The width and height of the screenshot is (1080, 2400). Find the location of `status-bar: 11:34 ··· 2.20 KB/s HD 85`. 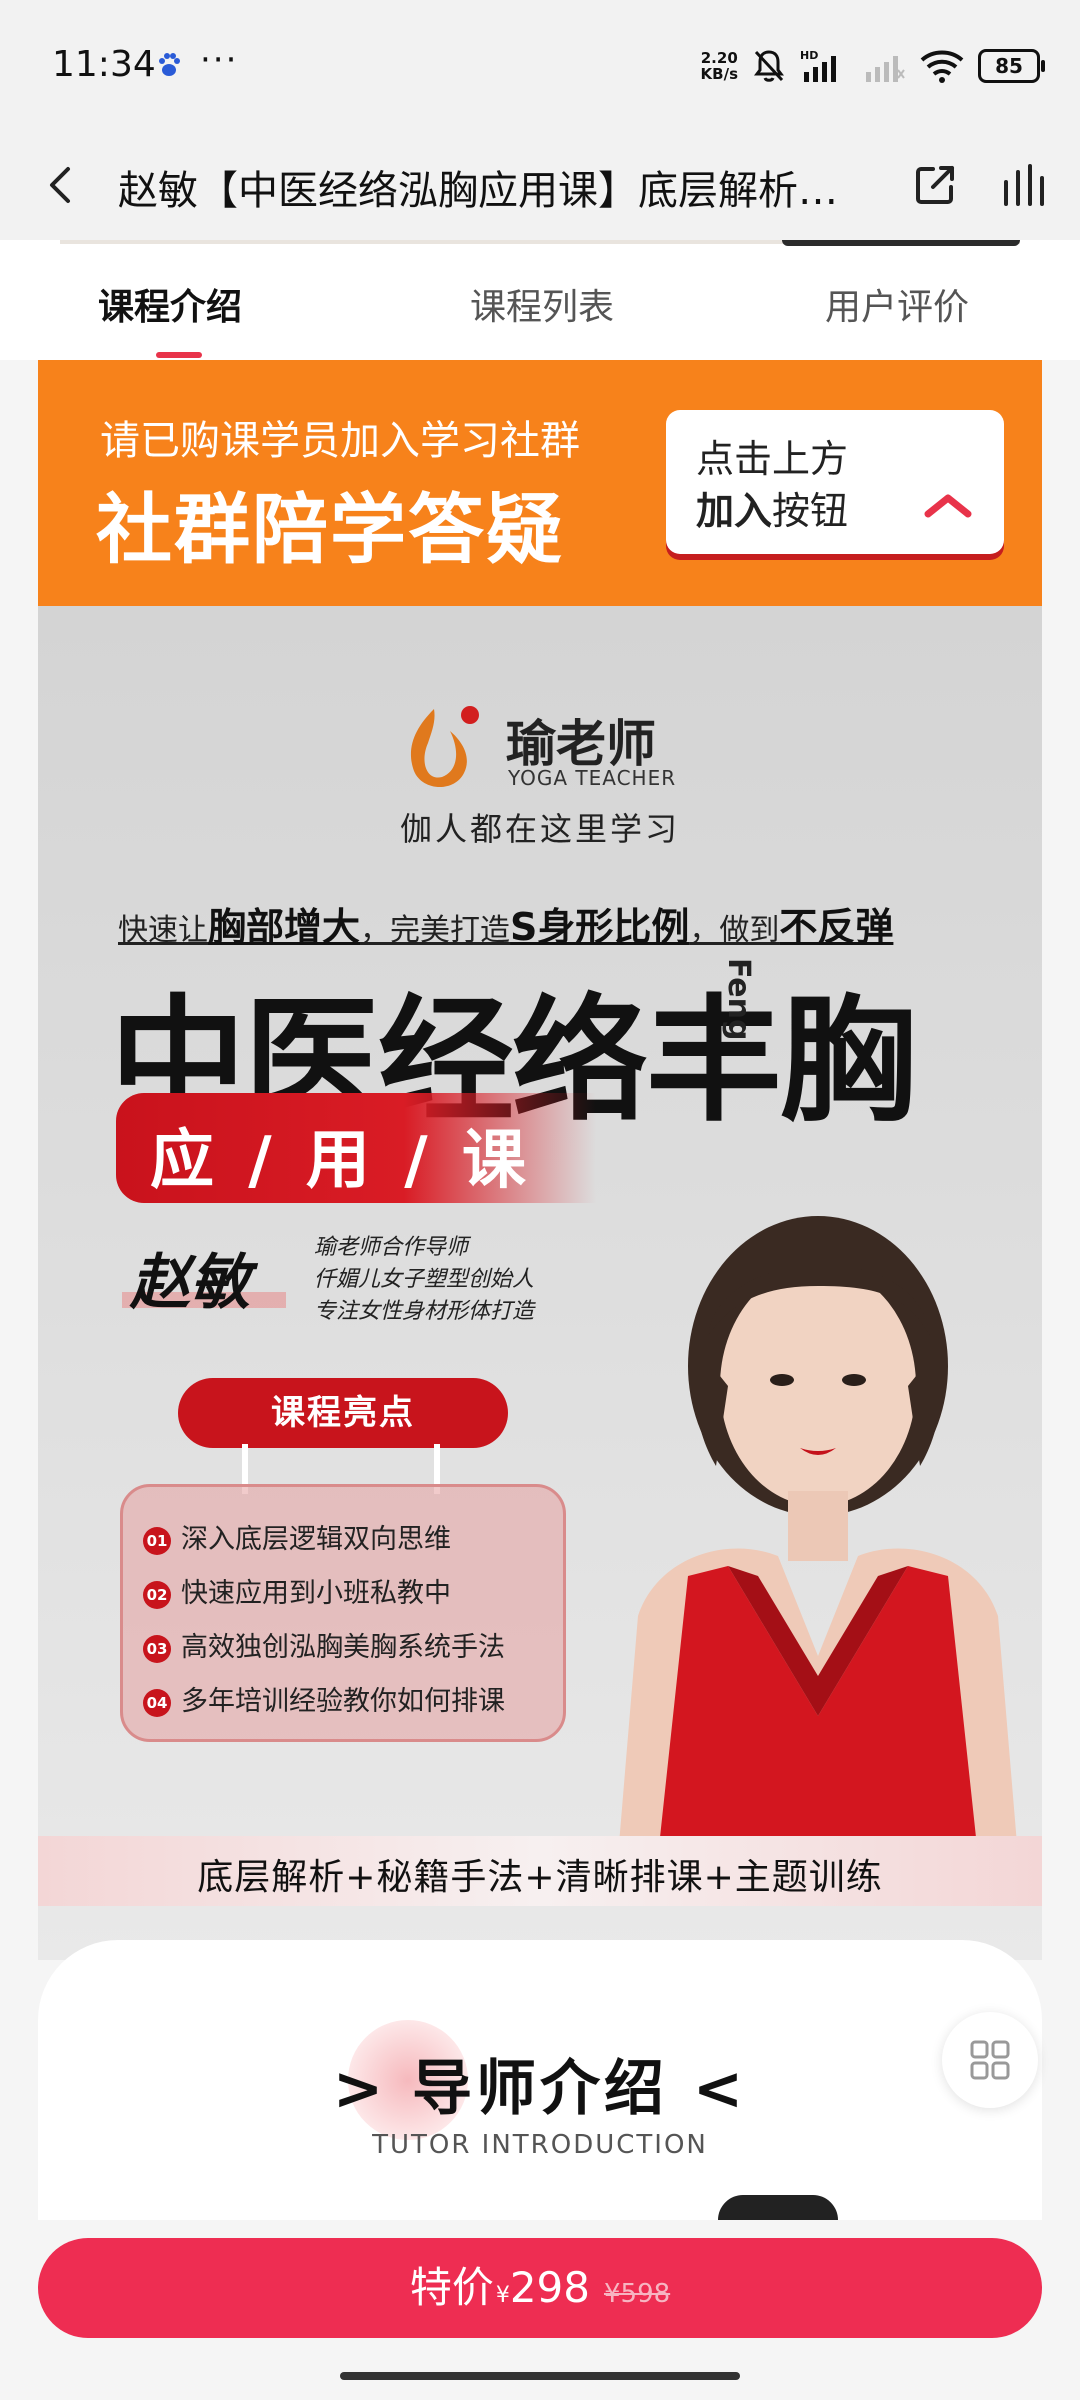

status-bar: 11:34 ··· 2.20 KB/s HD 85 is located at coordinates (540, 65).